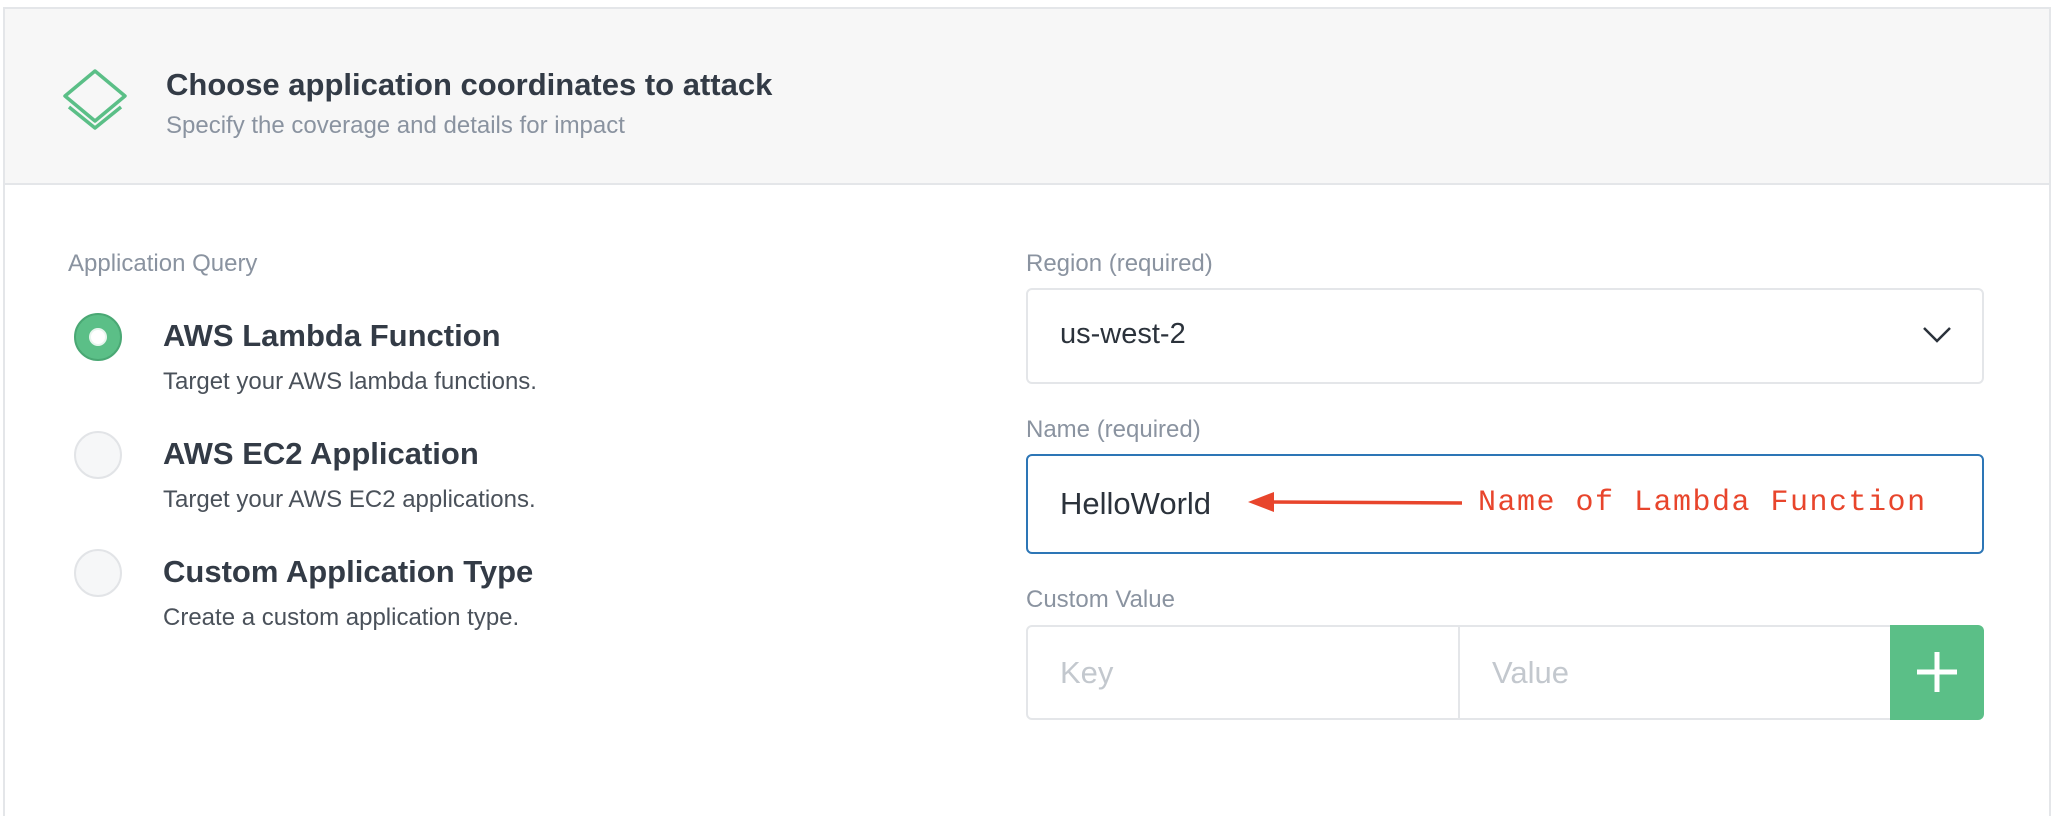 This screenshot has height=816, width=2052. I want to click on region-label: Region (required), so click(1119, 263).